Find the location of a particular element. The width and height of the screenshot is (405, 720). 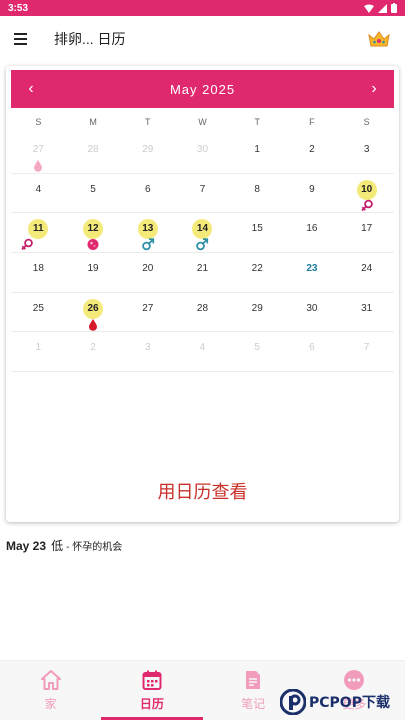

info-level: 低 is located at coordinates (57, 546).